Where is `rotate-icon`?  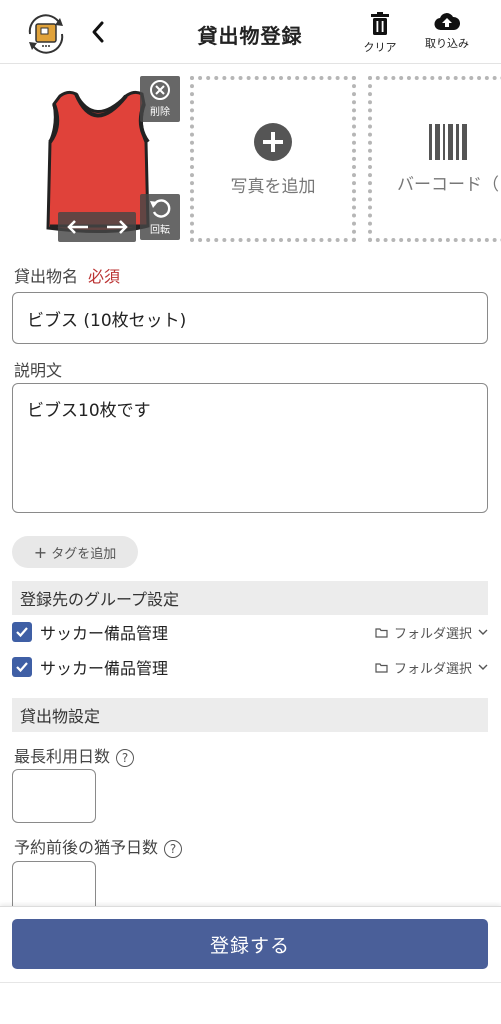 rotate-icon is located at coordinates (160, 208).